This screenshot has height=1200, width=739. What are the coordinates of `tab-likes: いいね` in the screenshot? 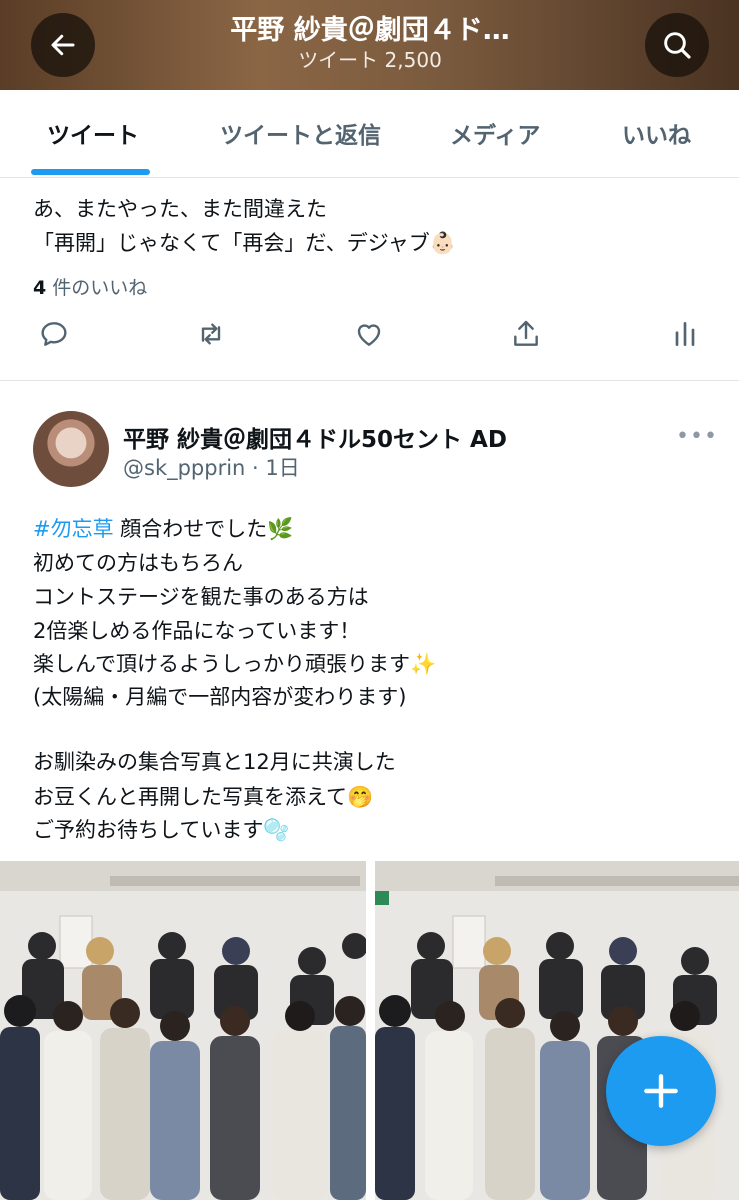 It's located at (656, 133).